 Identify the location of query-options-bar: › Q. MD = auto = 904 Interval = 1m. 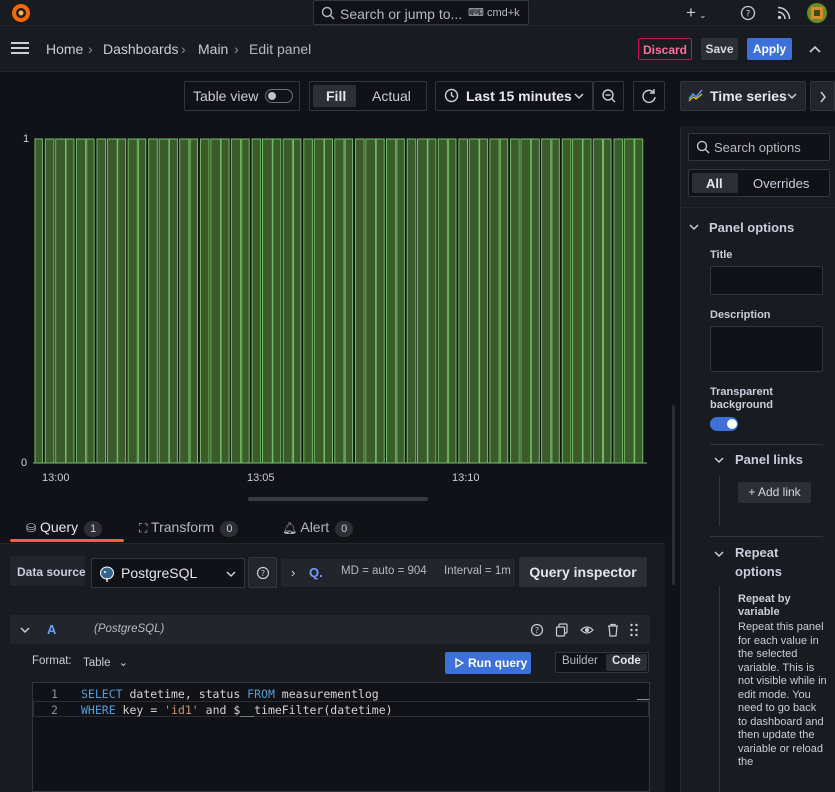
(398, 573).